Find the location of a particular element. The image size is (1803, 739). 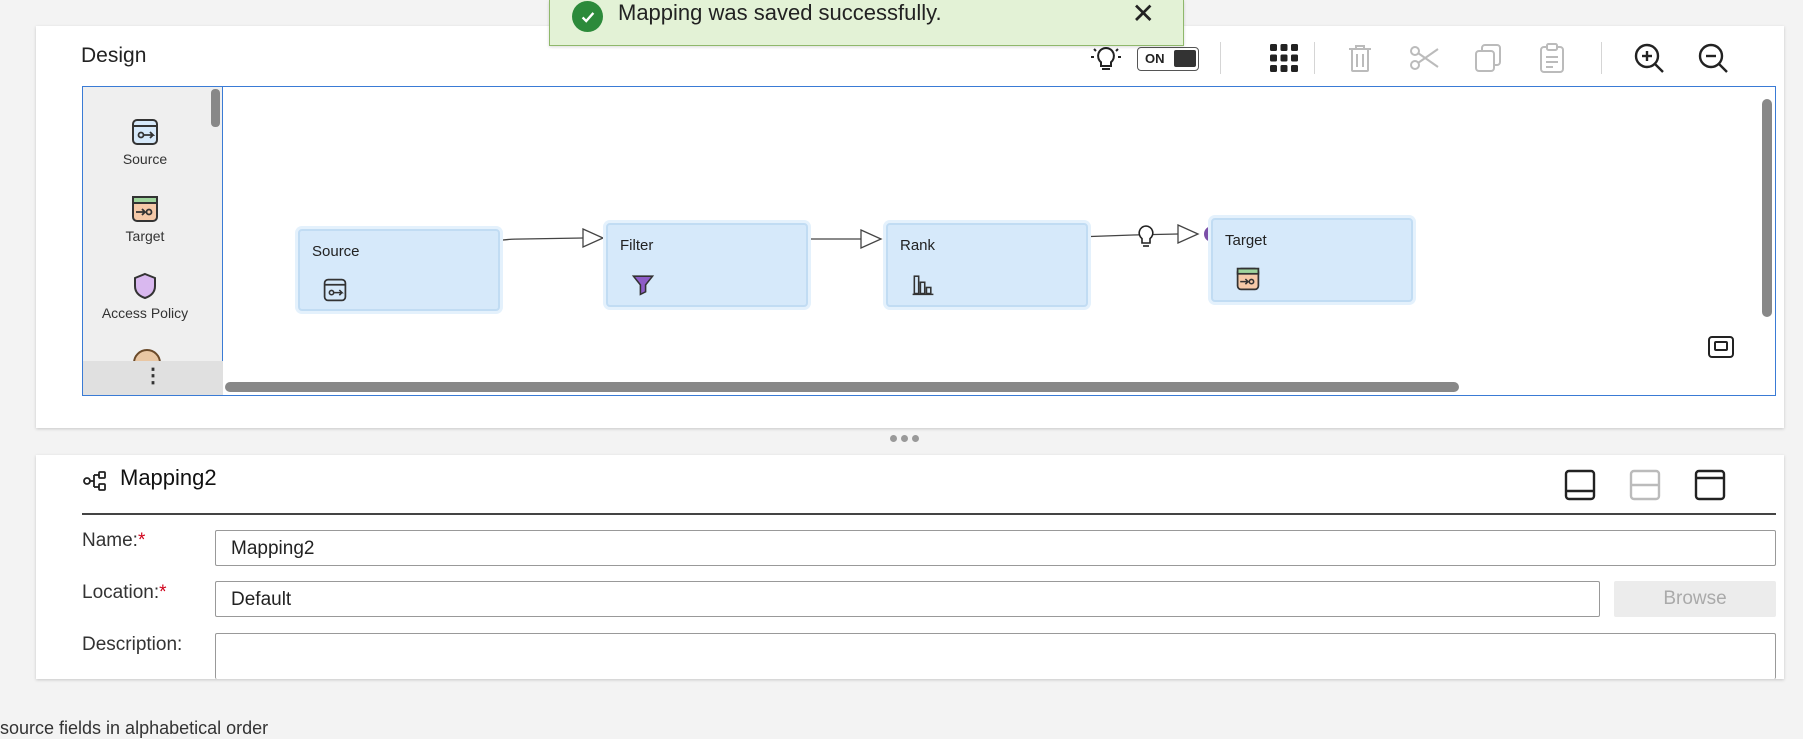

rank-icon is located at coordinates (923, 285).